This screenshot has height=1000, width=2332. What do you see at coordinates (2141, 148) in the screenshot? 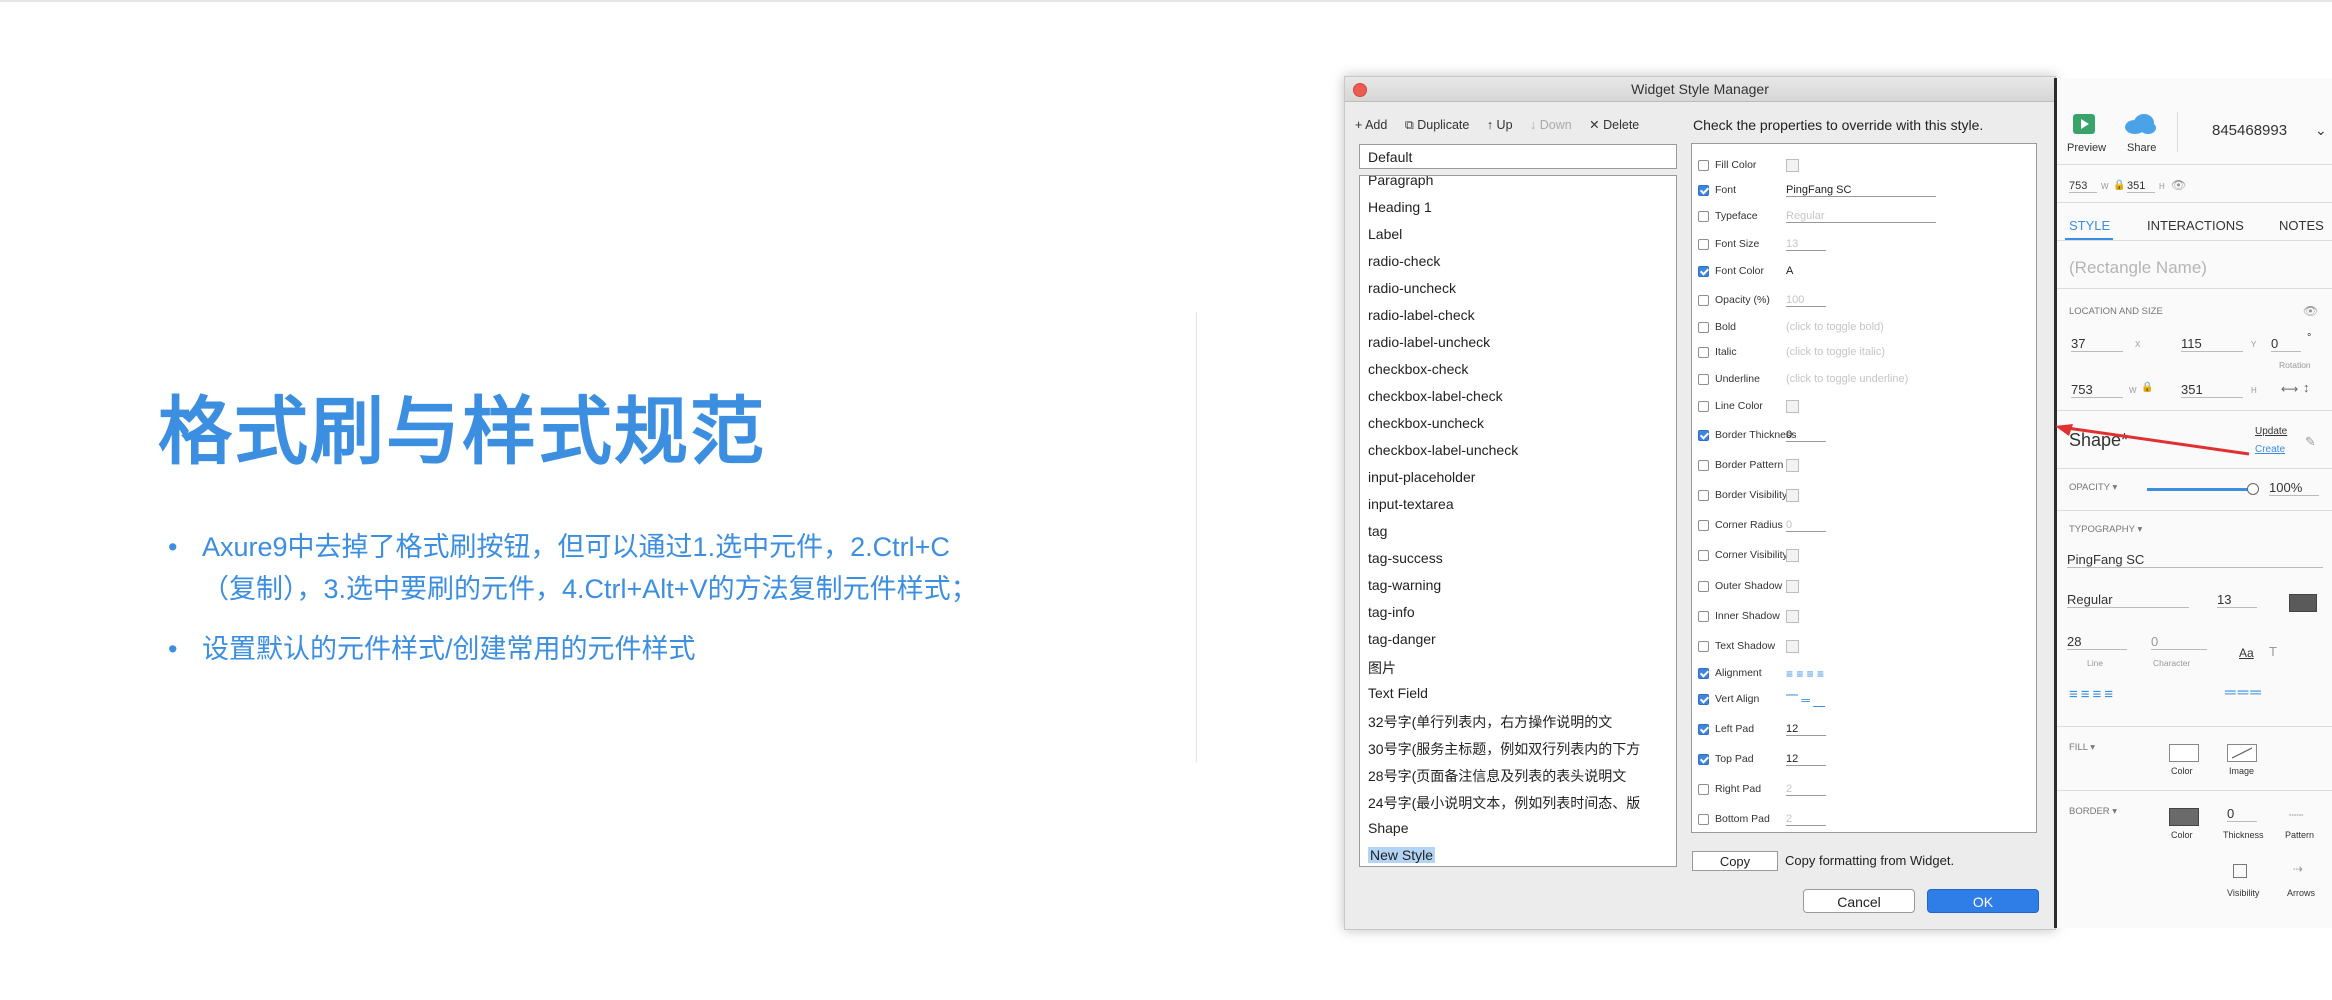
I see `share-label: Share` at bounding box center [2141, 148].